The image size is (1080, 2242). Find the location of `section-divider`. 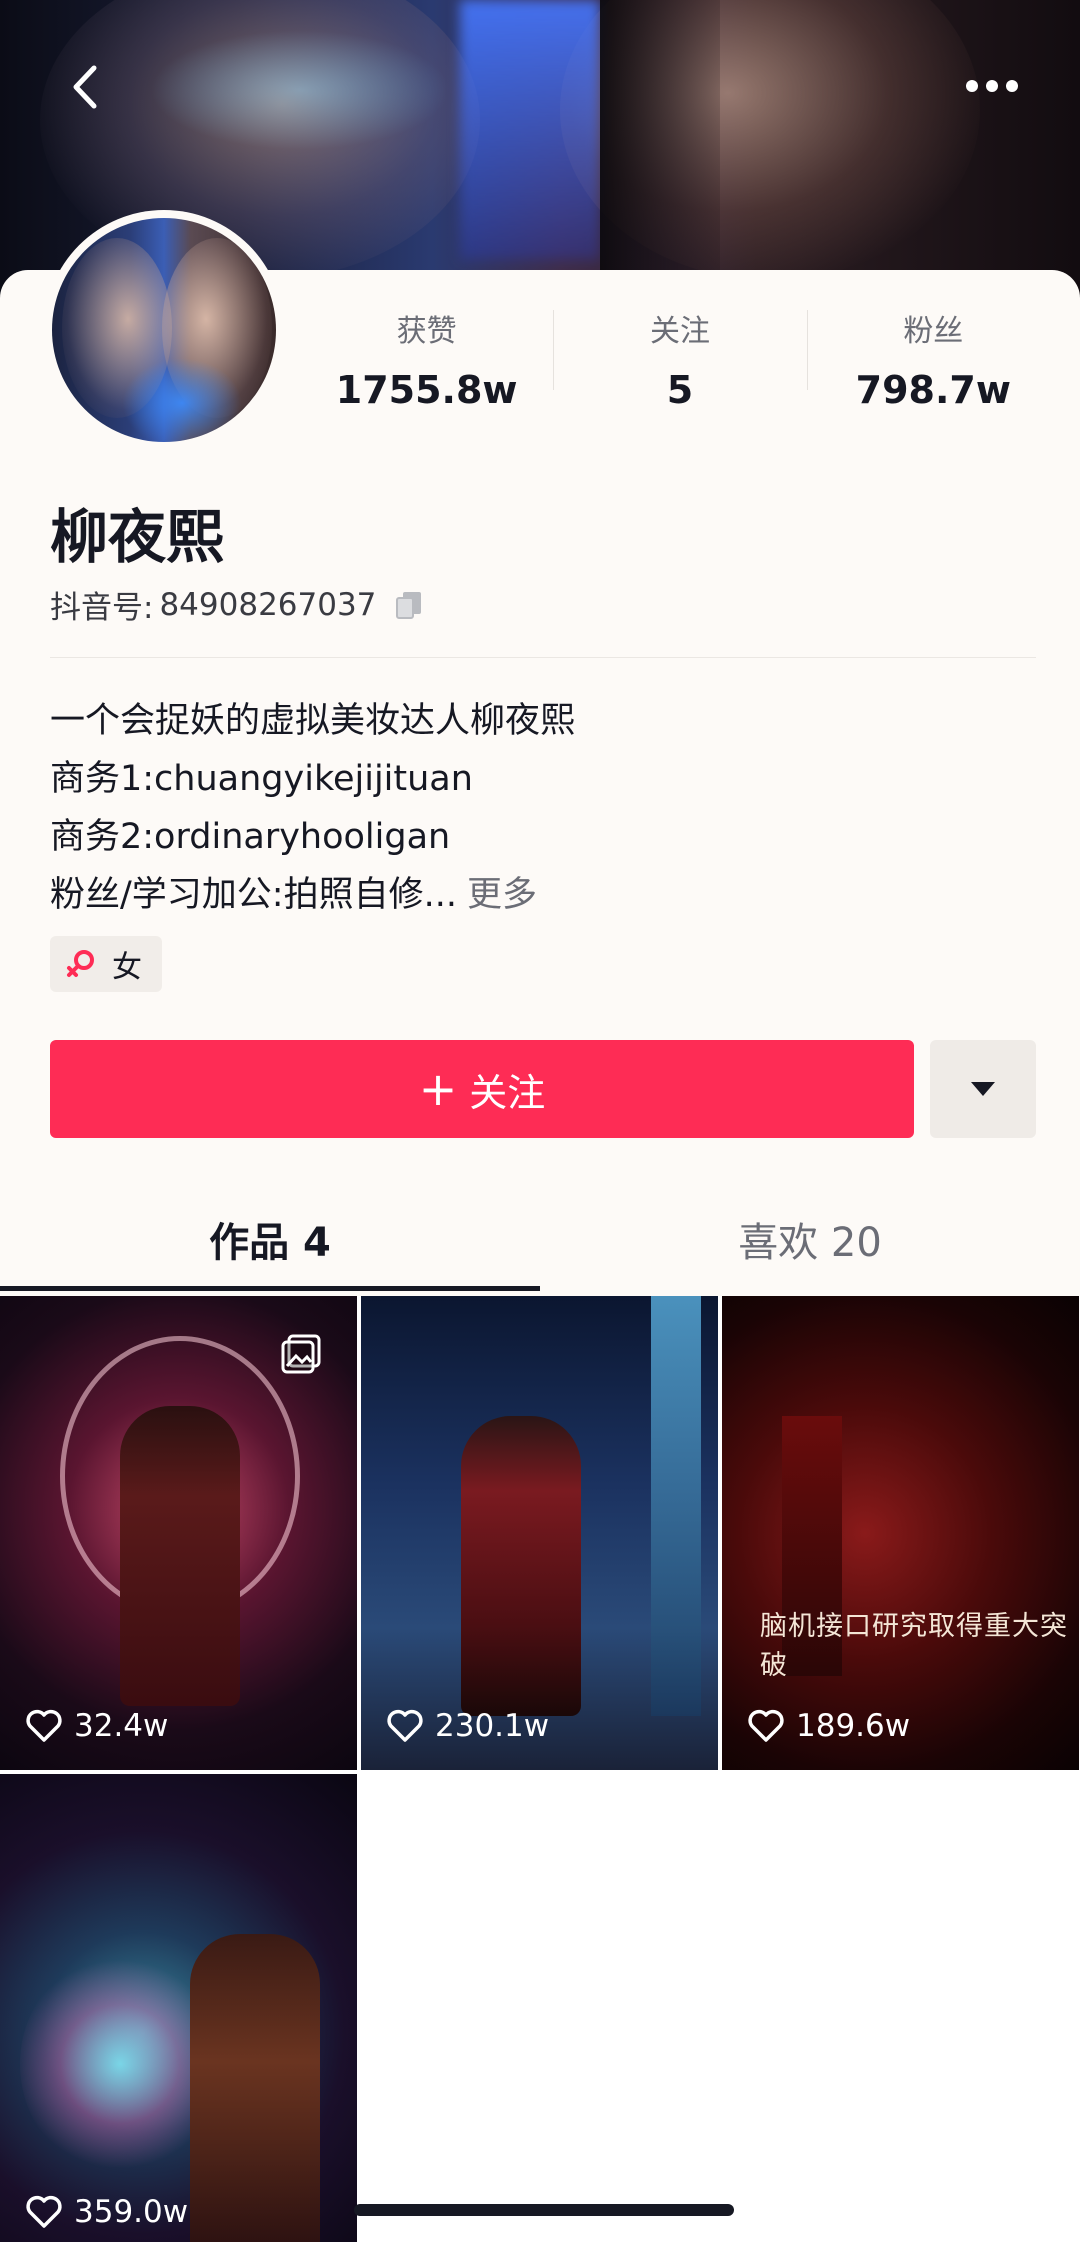

section-divider is located at coordinates (543, 657).